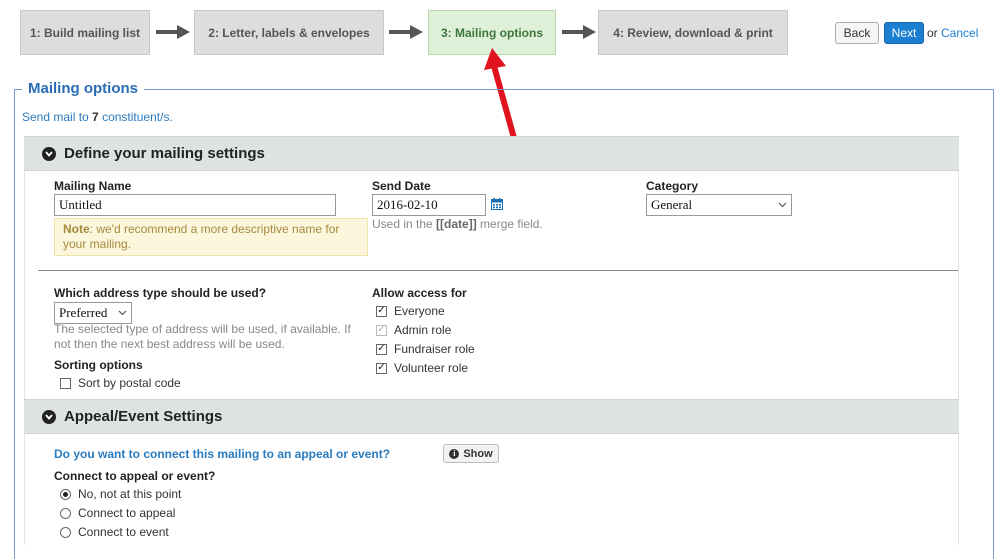 This screenshot has width=1000, height=559. I want to click on settings-divider, so click(498, 270).